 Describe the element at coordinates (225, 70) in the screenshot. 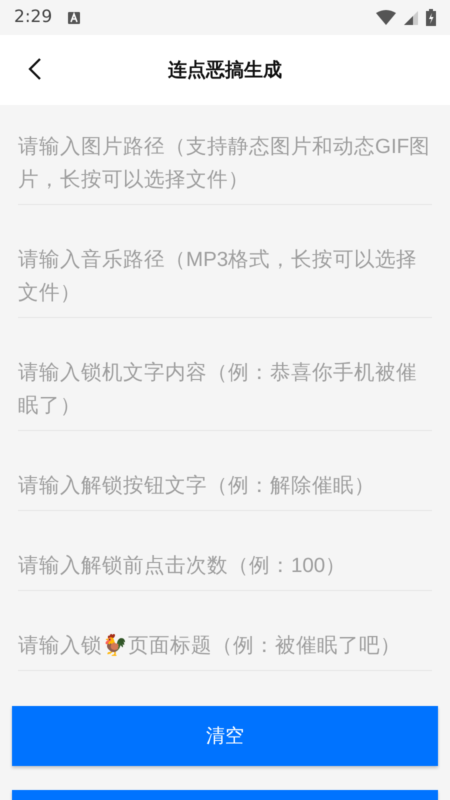

I see `page-title: 连点恶搞生成` at that location.